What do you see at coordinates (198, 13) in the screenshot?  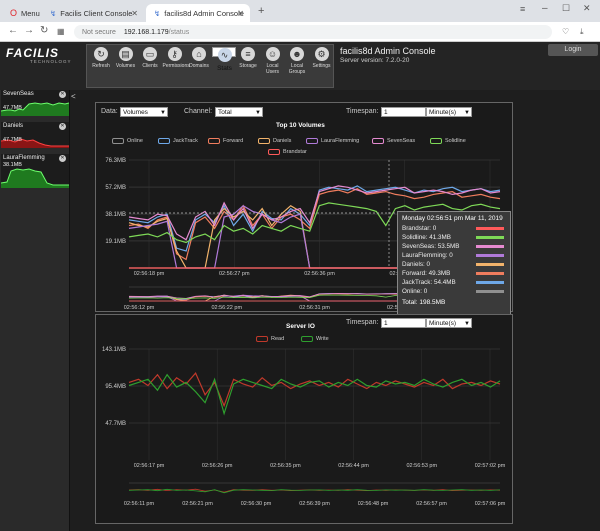 I see `tab-admin-console: ↯ facilis8d Admin Console ✕` at bounding box center [198, 13].